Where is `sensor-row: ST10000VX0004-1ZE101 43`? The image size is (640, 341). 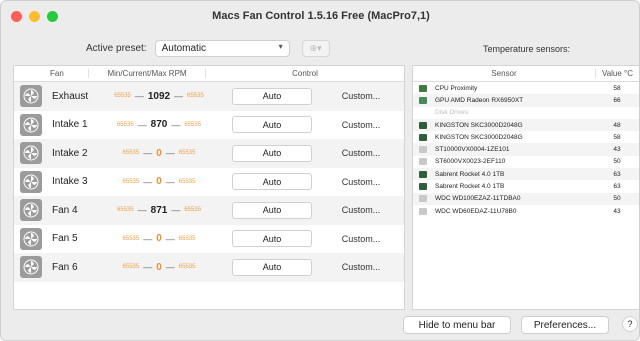 sensor-row: ST10000VX0004-1ZE101 43 is located at coordinates (526, 149).